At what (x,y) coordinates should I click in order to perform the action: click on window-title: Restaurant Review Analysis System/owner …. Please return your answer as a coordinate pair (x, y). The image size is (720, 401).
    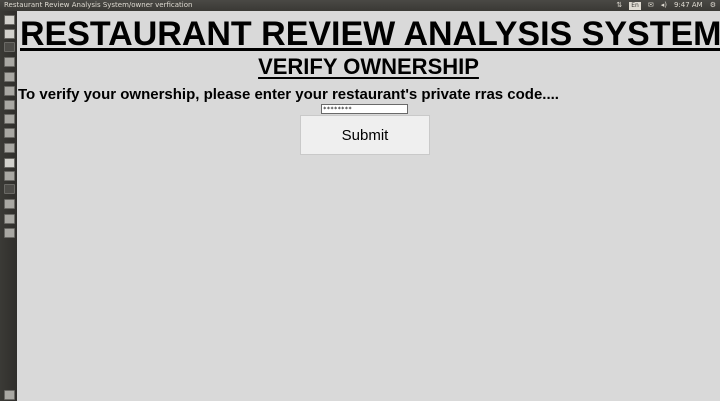
    Looking at the image, I should click on (98, 5).